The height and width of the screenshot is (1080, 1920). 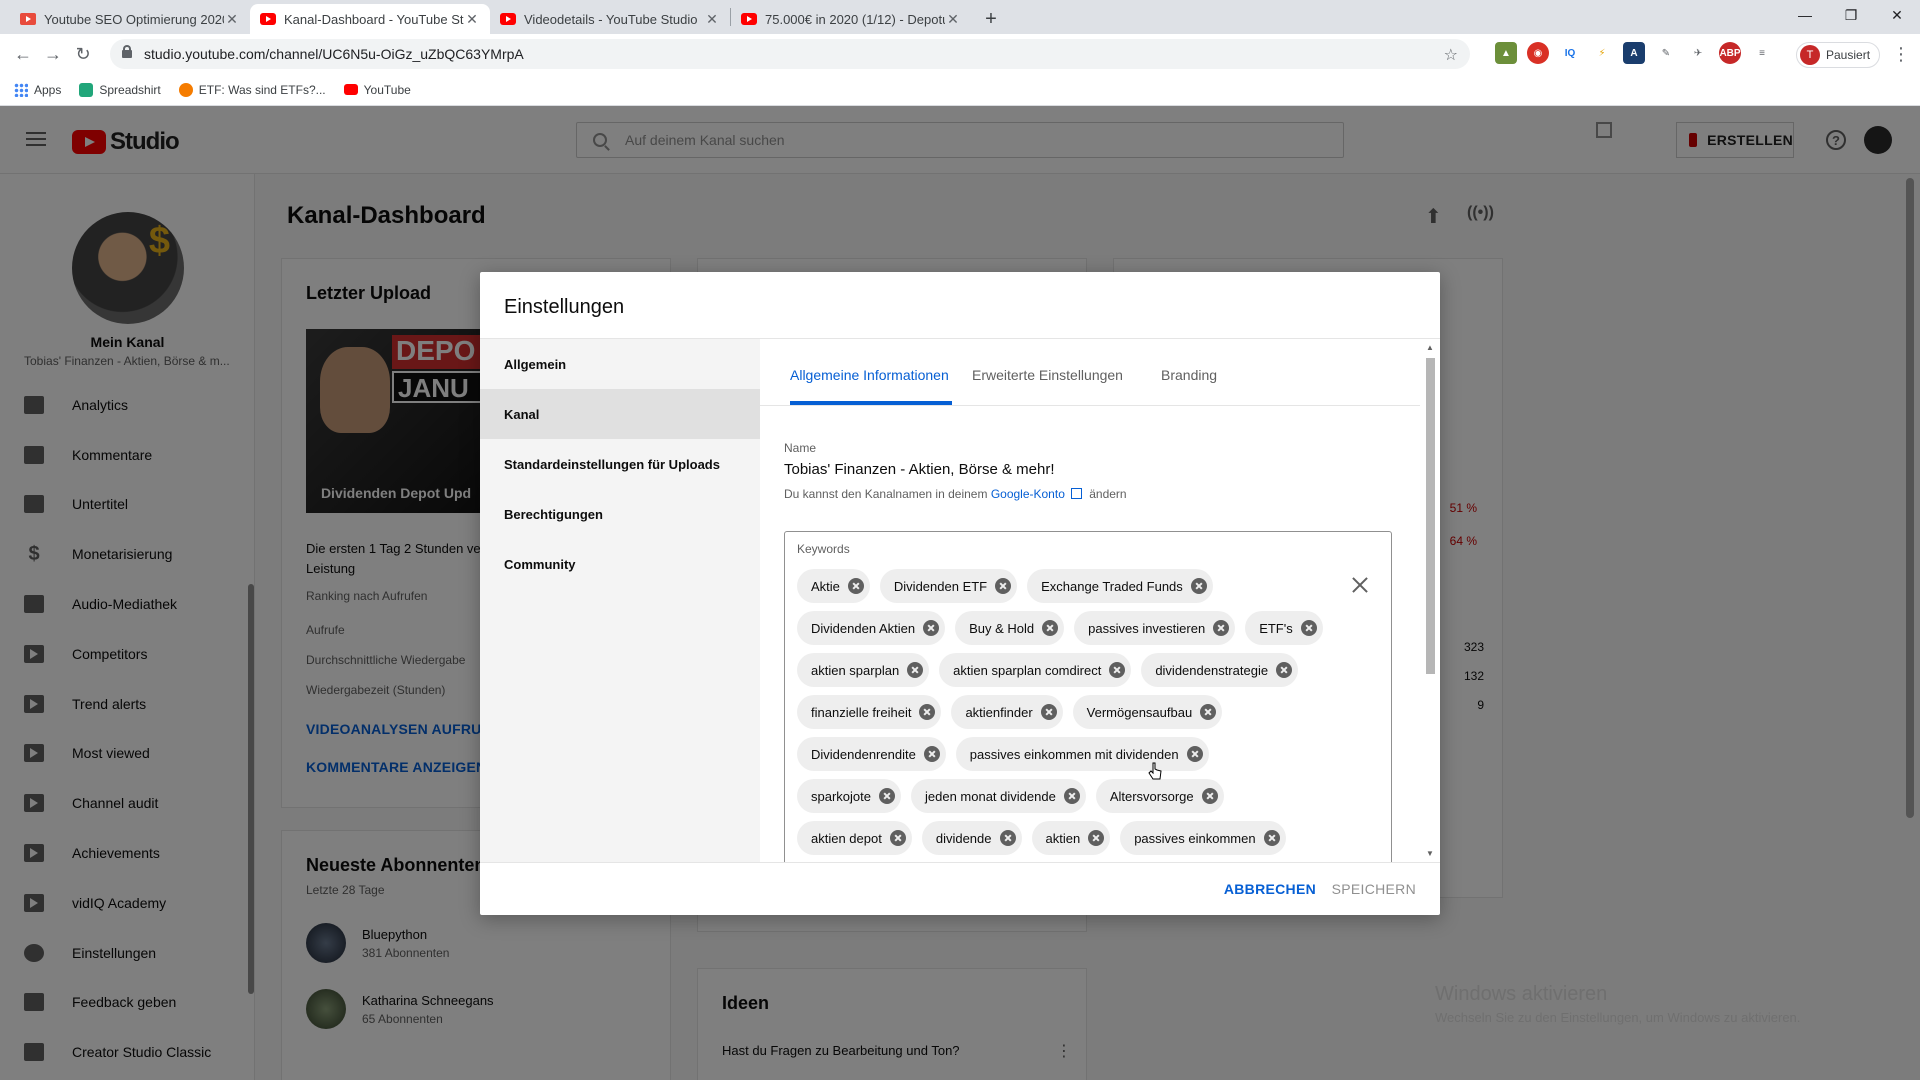 I want to click on keyword-chip: dividende, so click(x=971, y=838).